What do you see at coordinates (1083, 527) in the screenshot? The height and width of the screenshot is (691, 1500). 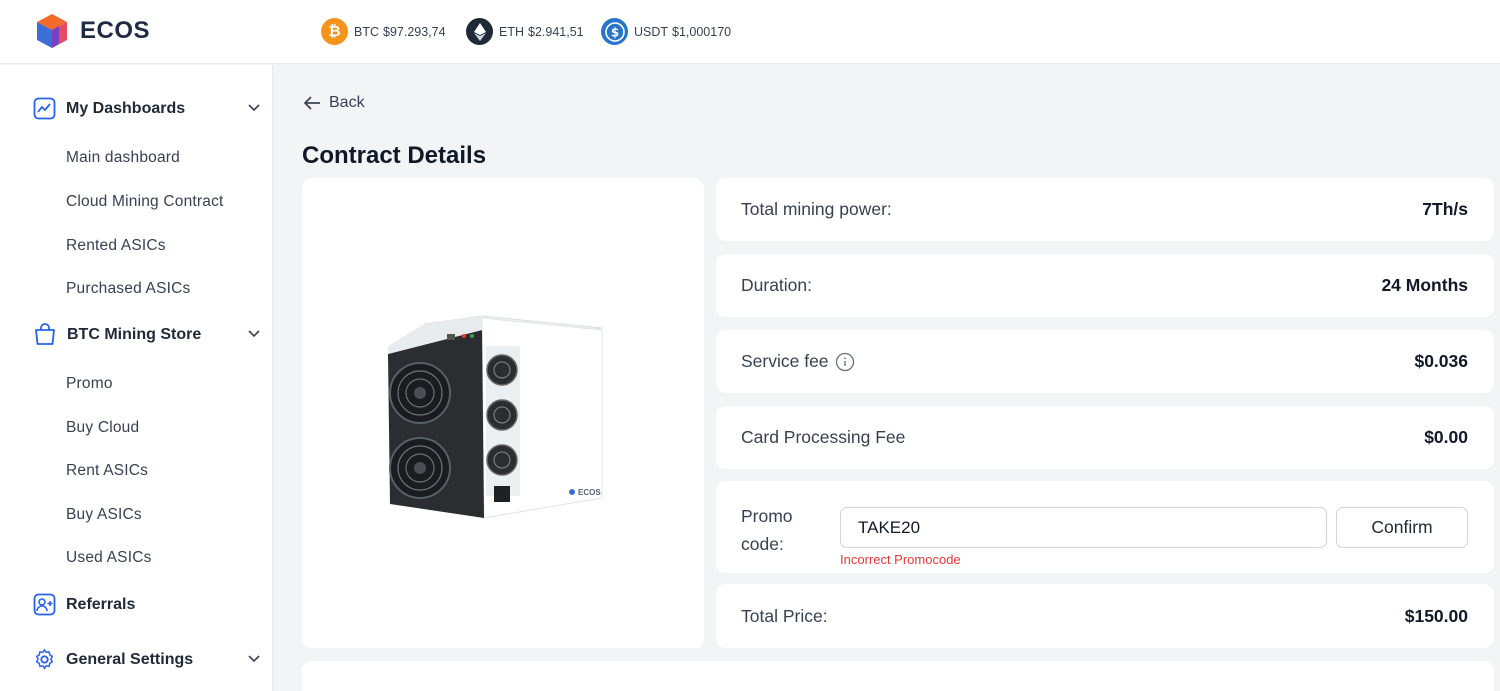 I see `promo-code-input` at bounding box center [1083, 527].